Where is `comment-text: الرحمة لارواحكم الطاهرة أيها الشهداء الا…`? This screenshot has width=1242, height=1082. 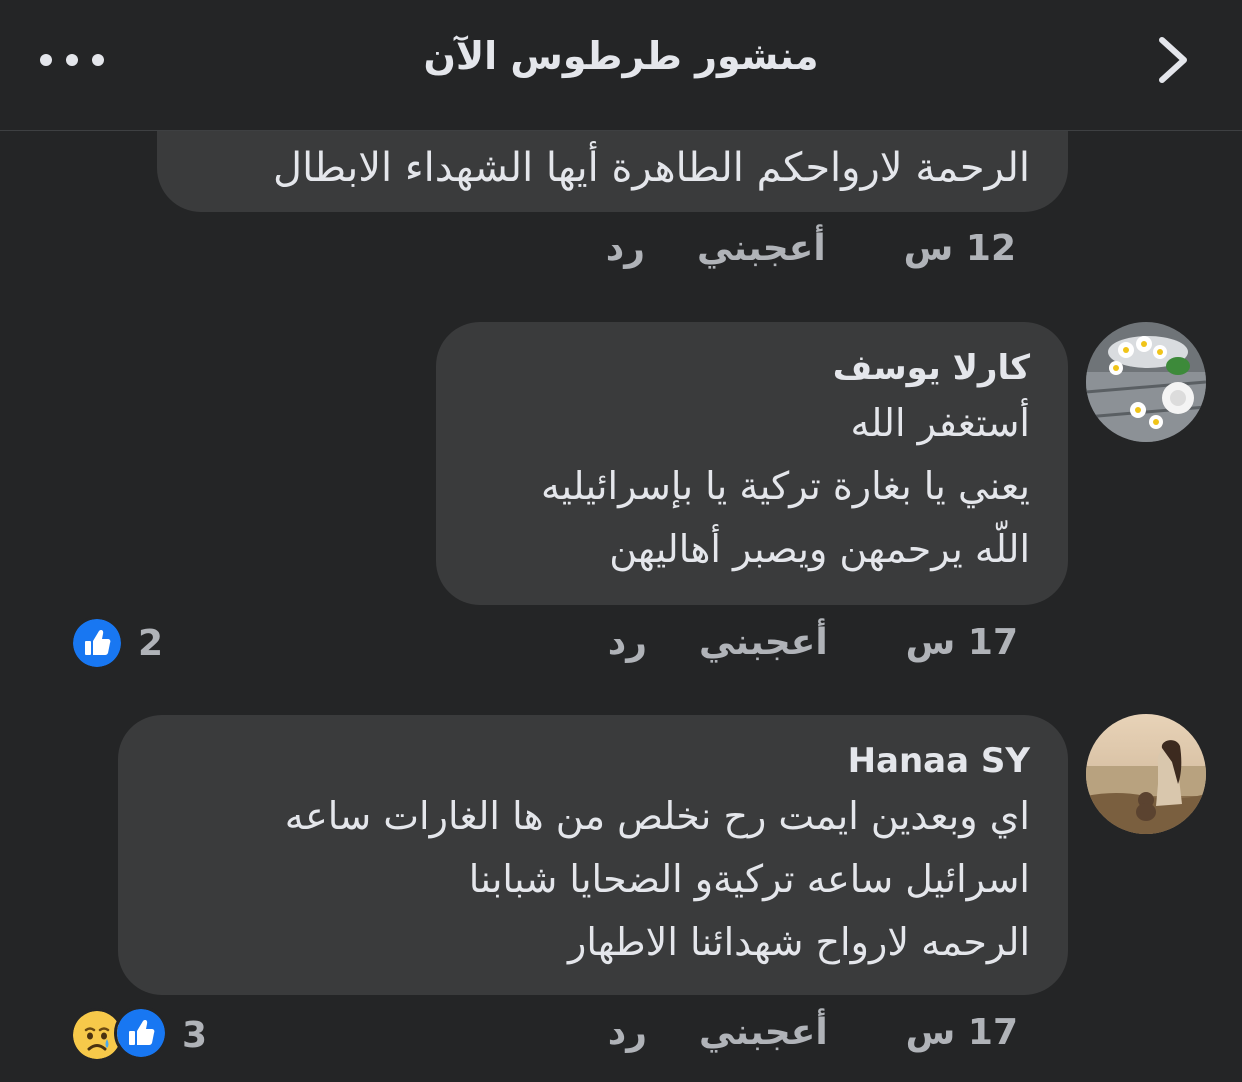
comment-text: الرحمة لارواحكم الطاهرة أيها الشهداء الا… is located at coordinates (651, 168).